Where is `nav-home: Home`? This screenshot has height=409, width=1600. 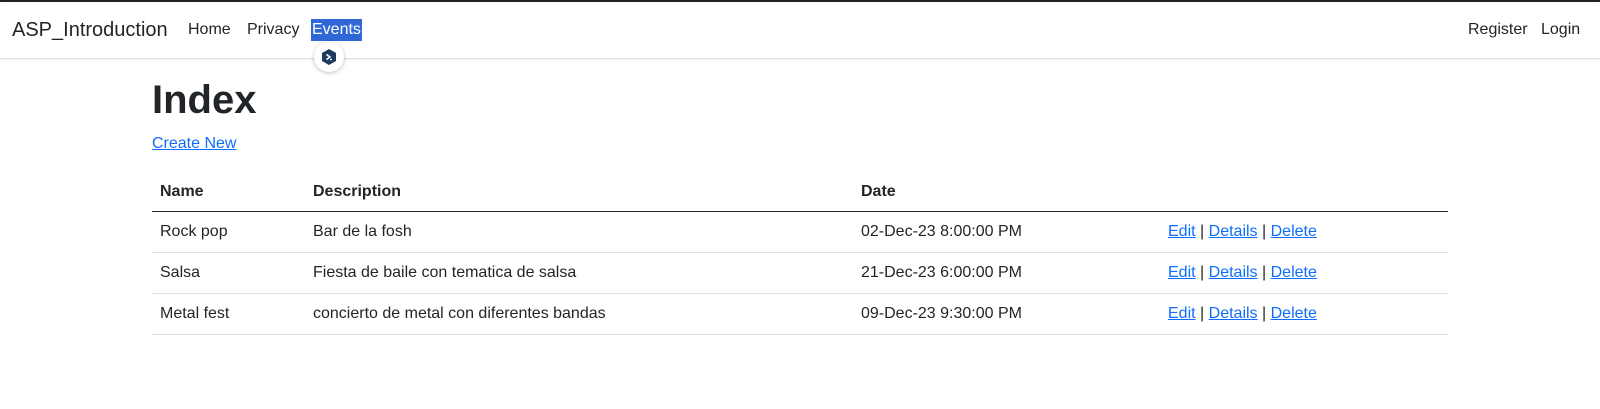 nav-home: Home is located at coordinates (209, 30).